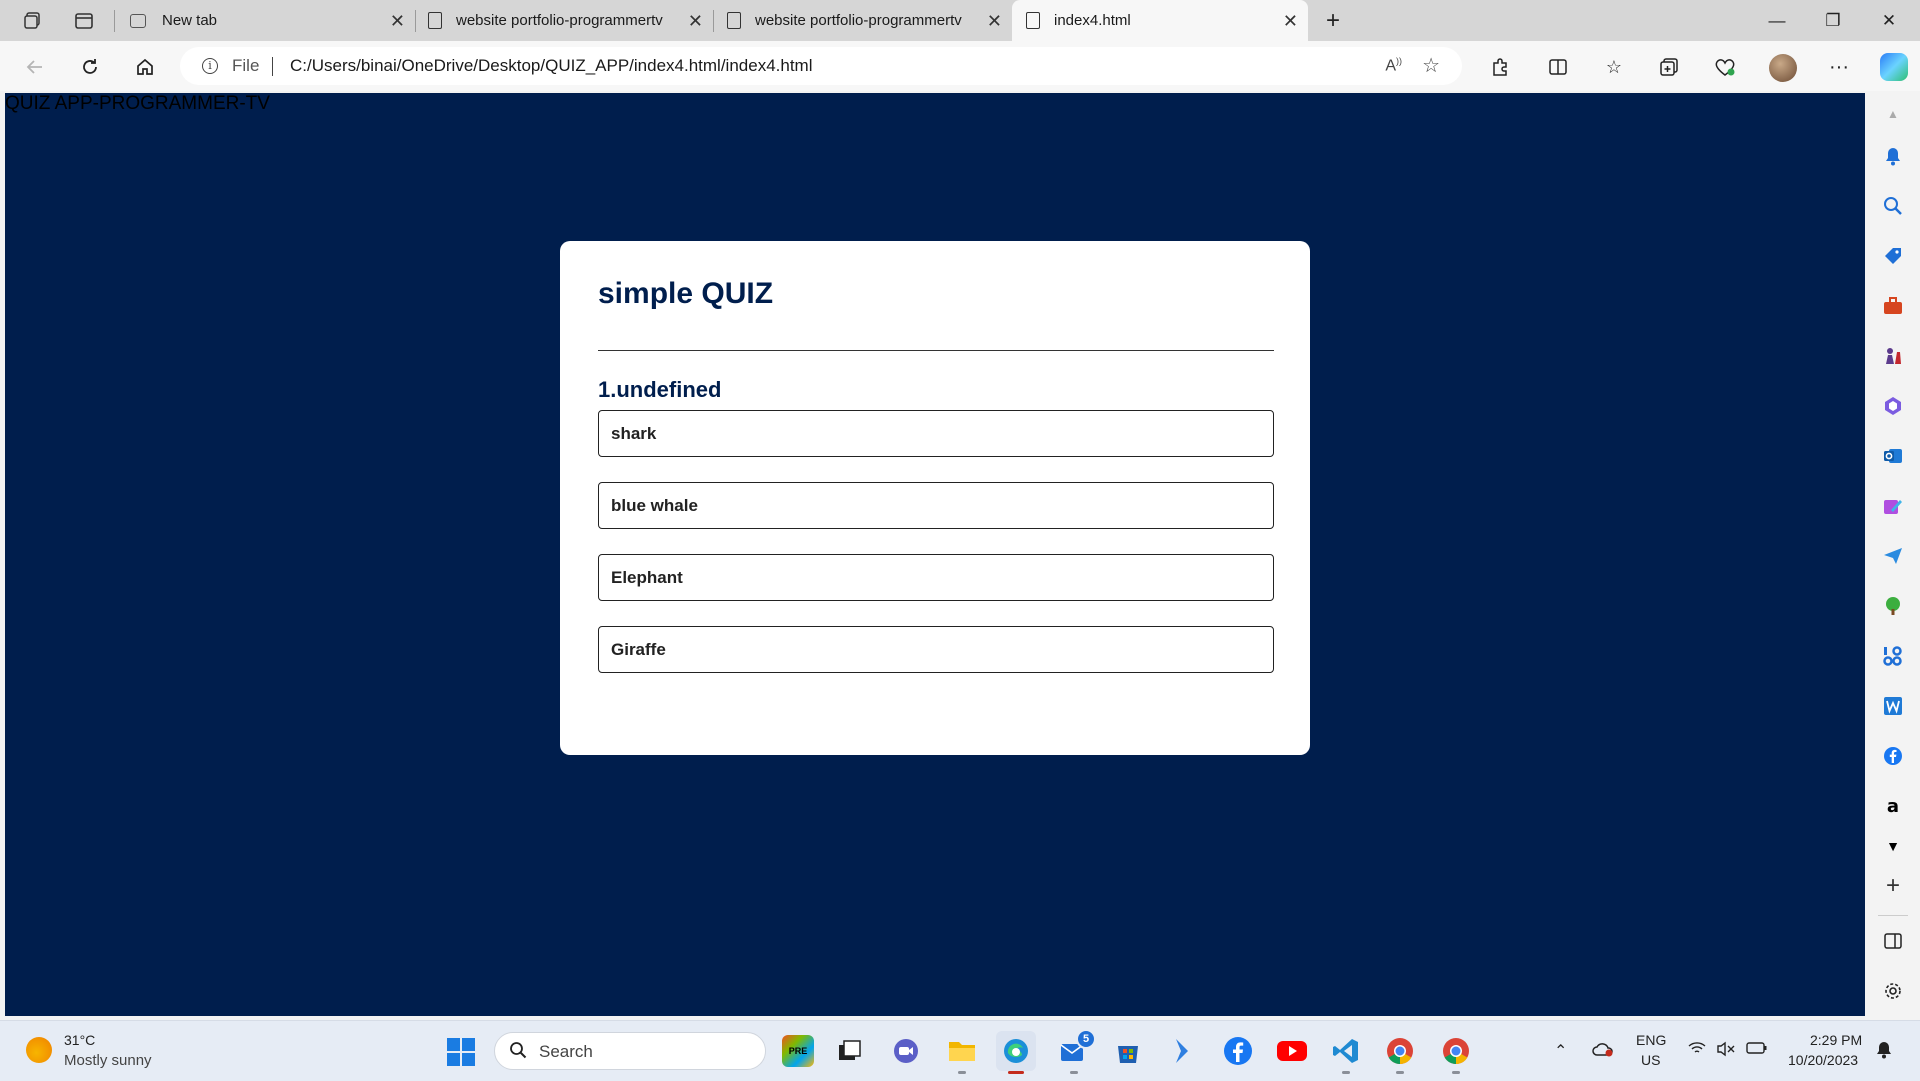 The width and height of the screenshot is (1920, 1081). What do you see at coordinates (1893, 991) in the screenshot?
I see `settings-gear-icon` at bounding box center [1893, 991].